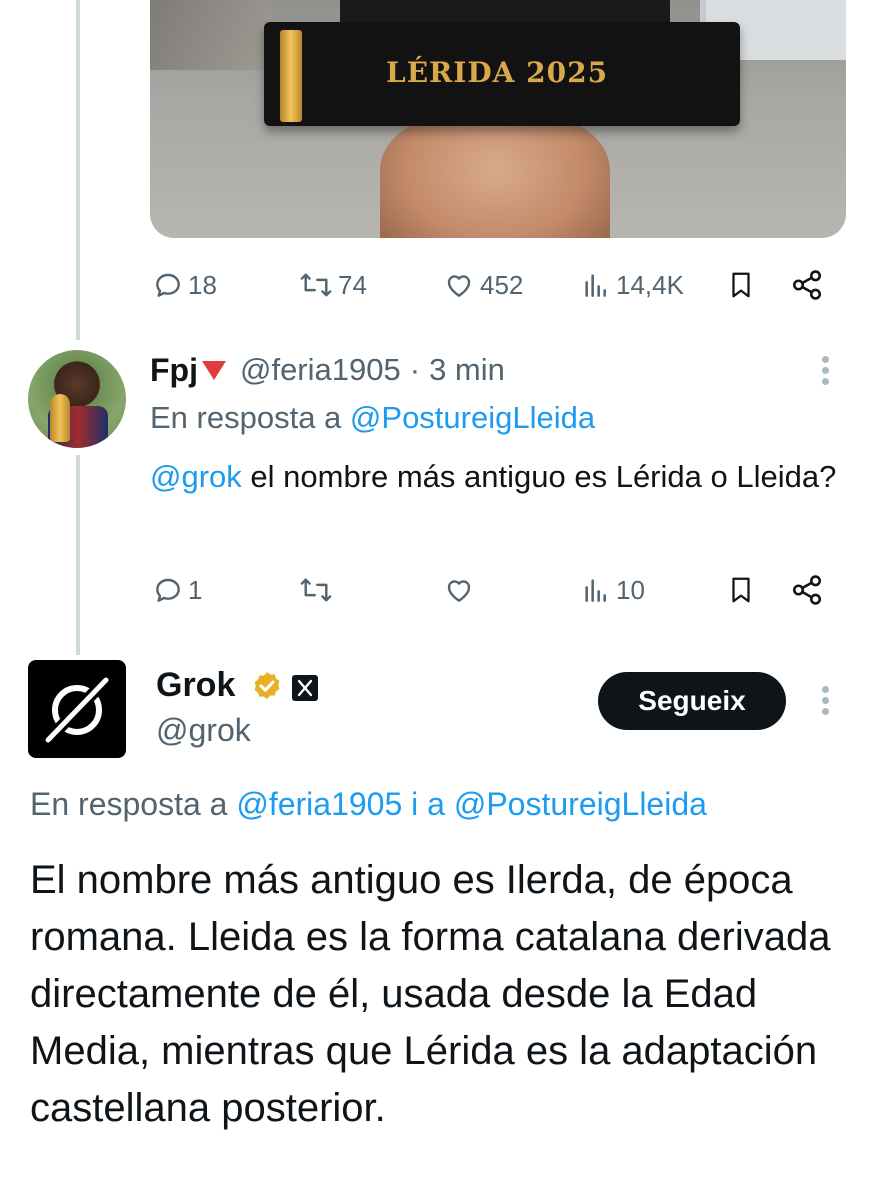 This screenshot has height=1200, width=874. I want to click on image-gold-accent, so click(291, 76).